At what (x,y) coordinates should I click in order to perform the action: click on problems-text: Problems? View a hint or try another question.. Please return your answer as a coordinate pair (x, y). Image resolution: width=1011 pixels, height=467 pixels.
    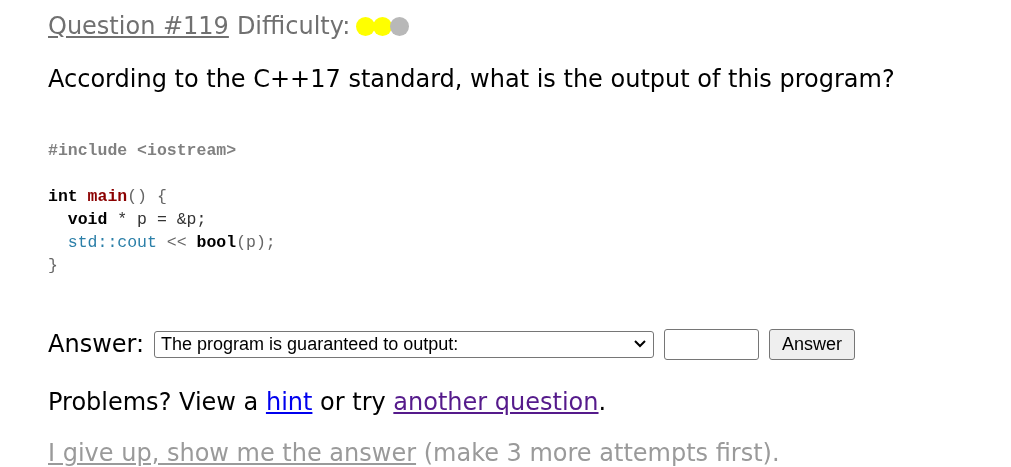
    Looking at the image, I should click on (328, 402).